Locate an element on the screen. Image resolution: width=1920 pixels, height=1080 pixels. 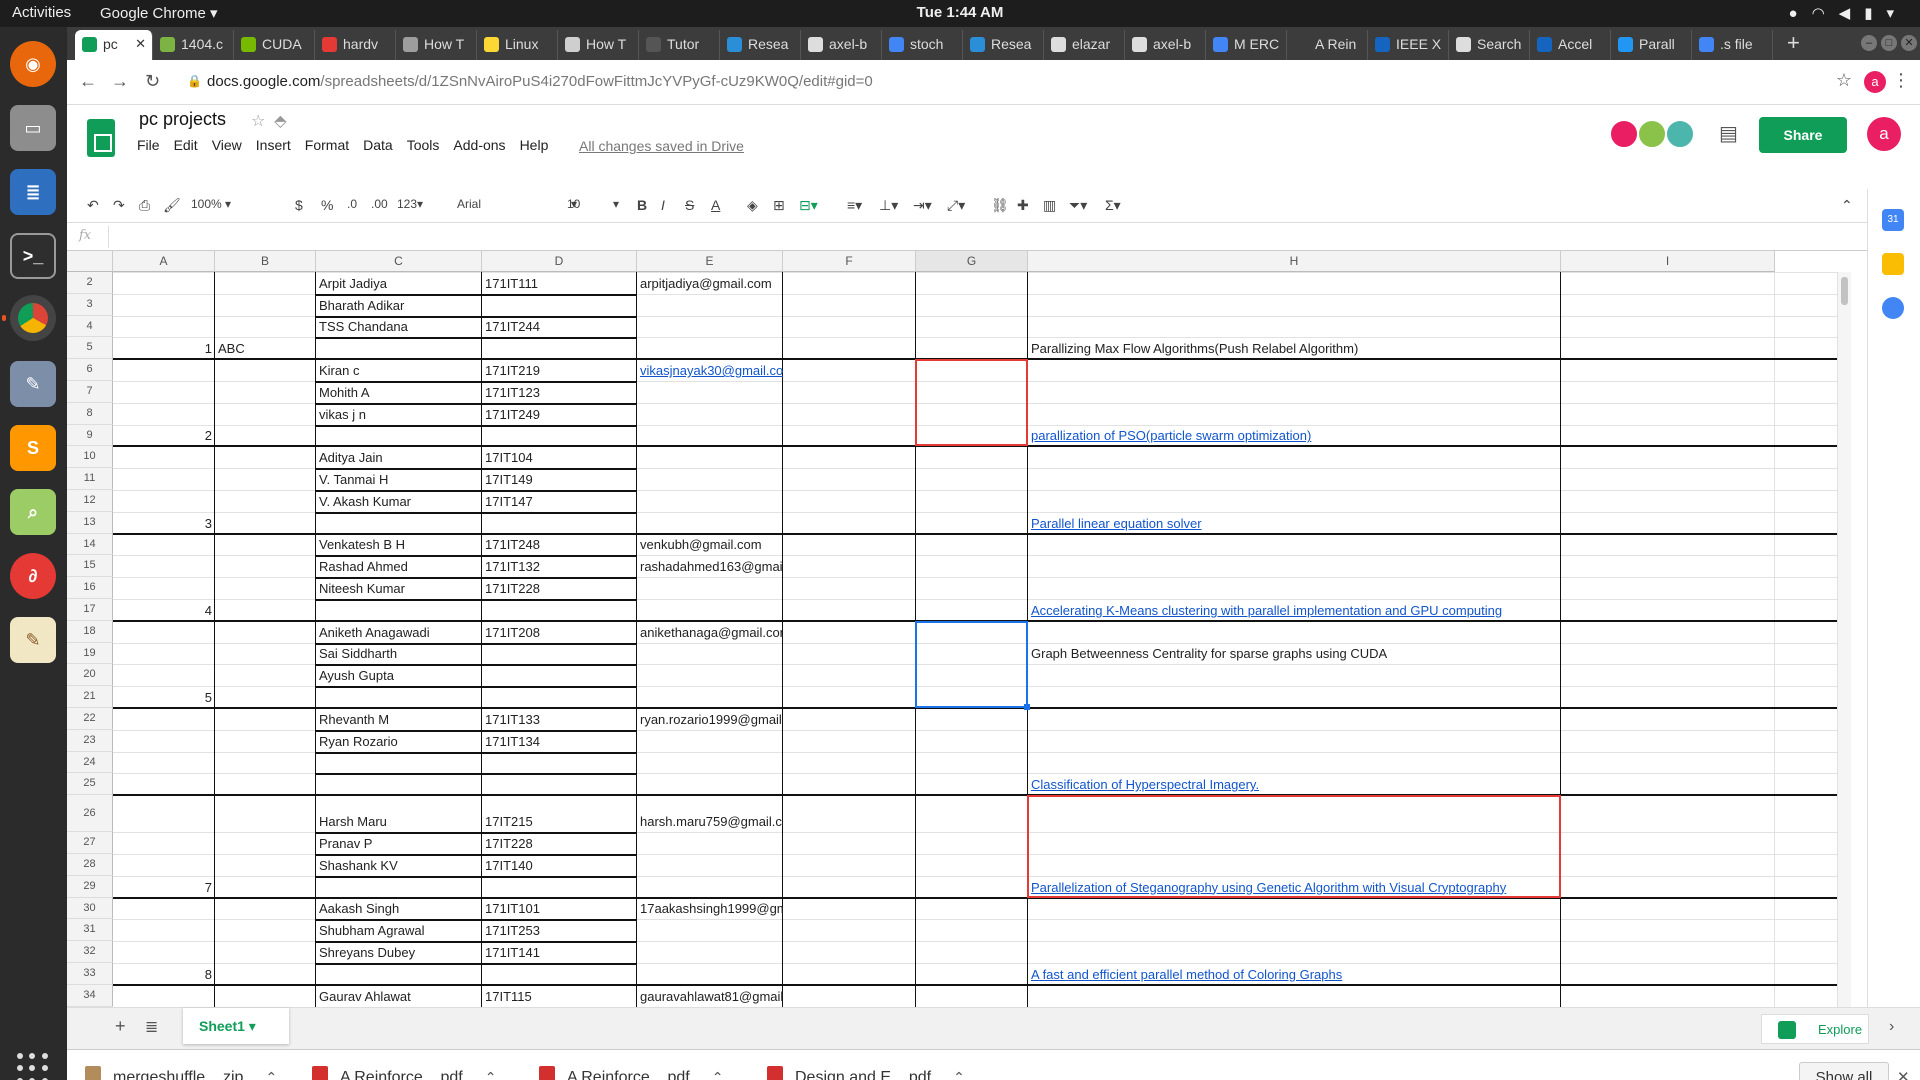
member-name-cell: V. Akash Kumar is located at coordinates (399, 502).